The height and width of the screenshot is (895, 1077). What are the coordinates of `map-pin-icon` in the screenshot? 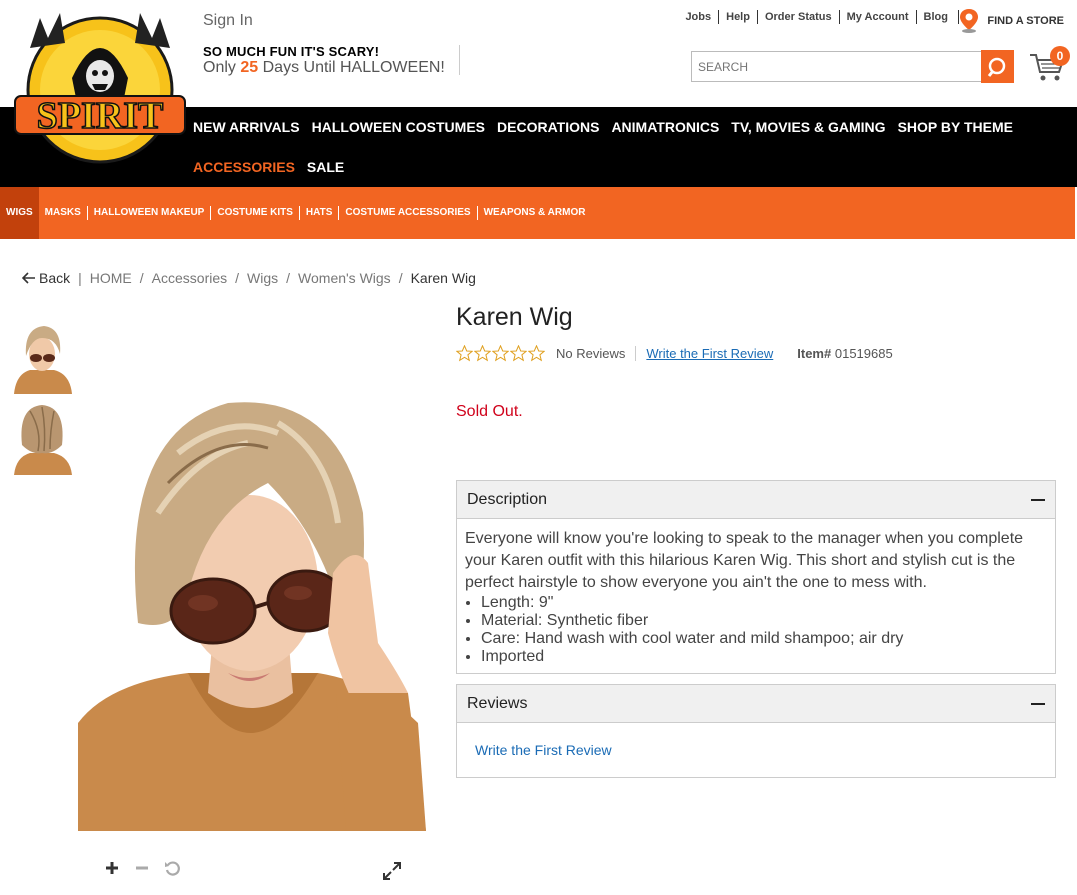 It's located at (969, 21).